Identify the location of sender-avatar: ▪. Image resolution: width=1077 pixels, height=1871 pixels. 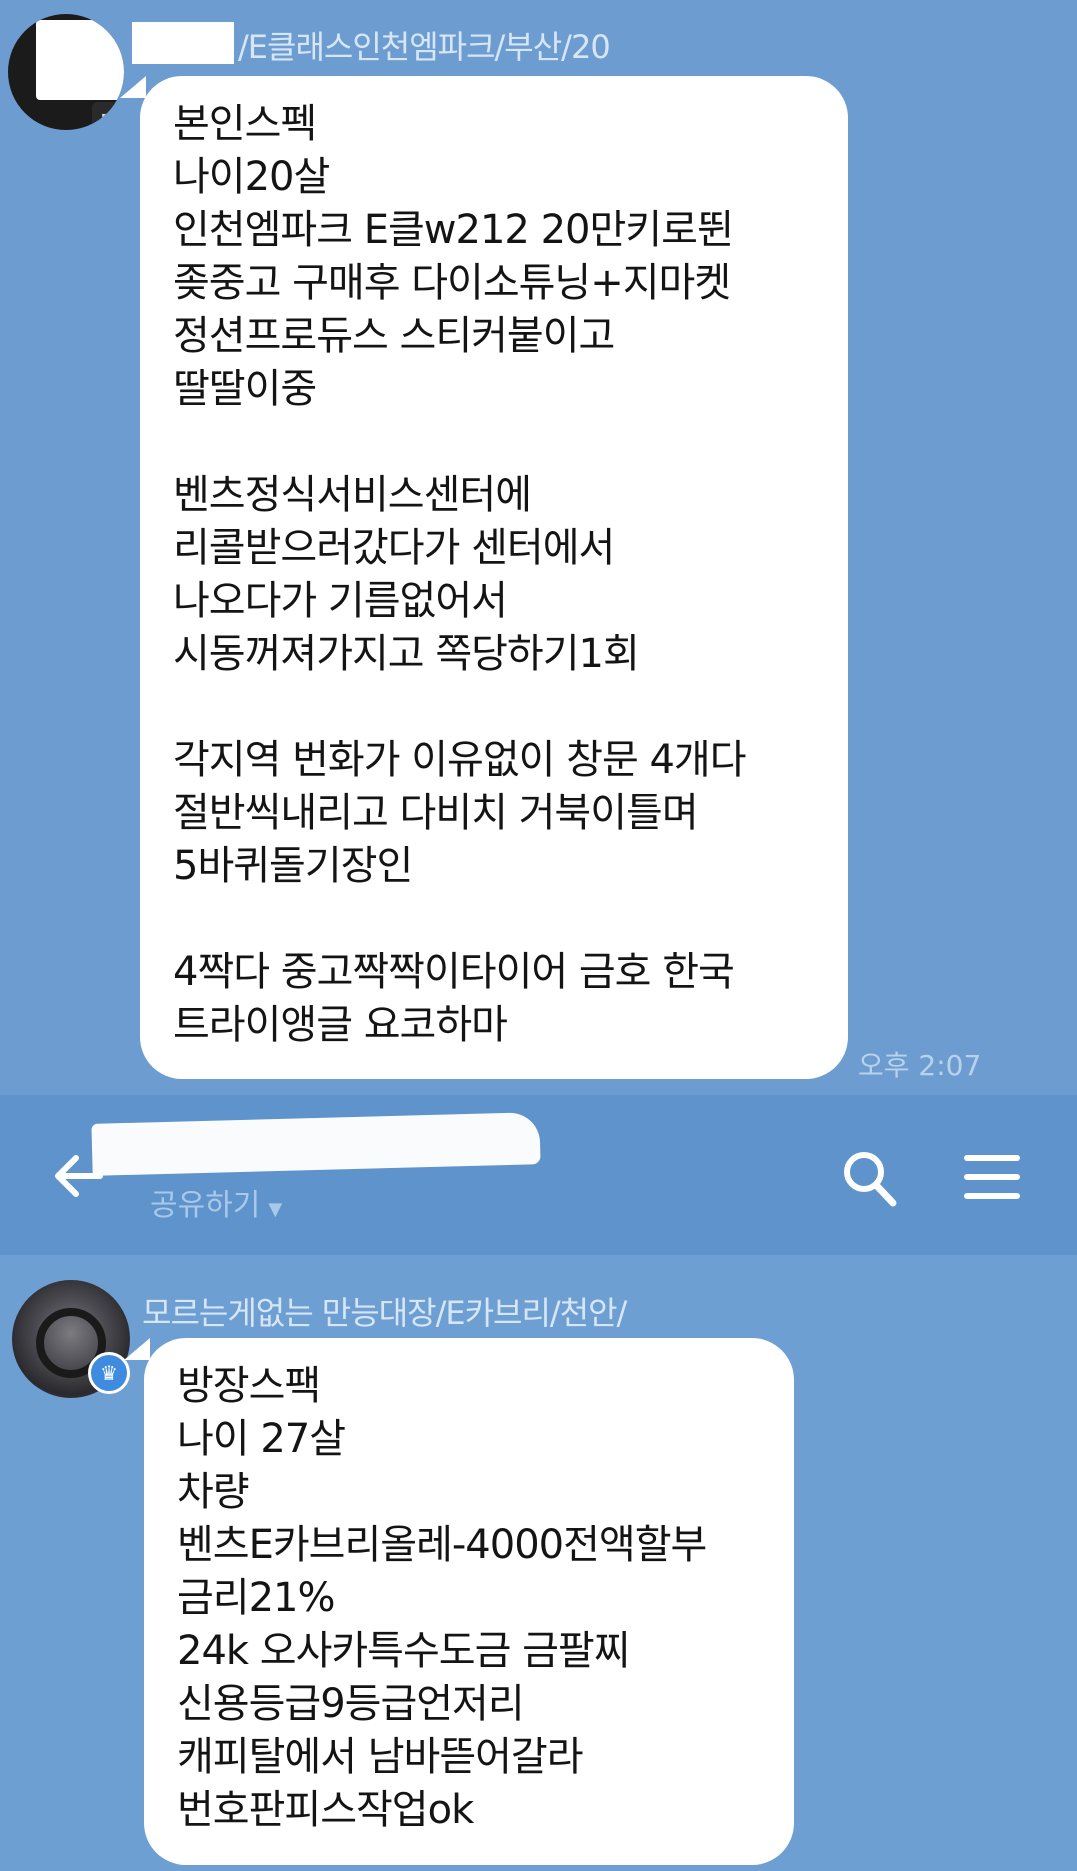
(66, 72).